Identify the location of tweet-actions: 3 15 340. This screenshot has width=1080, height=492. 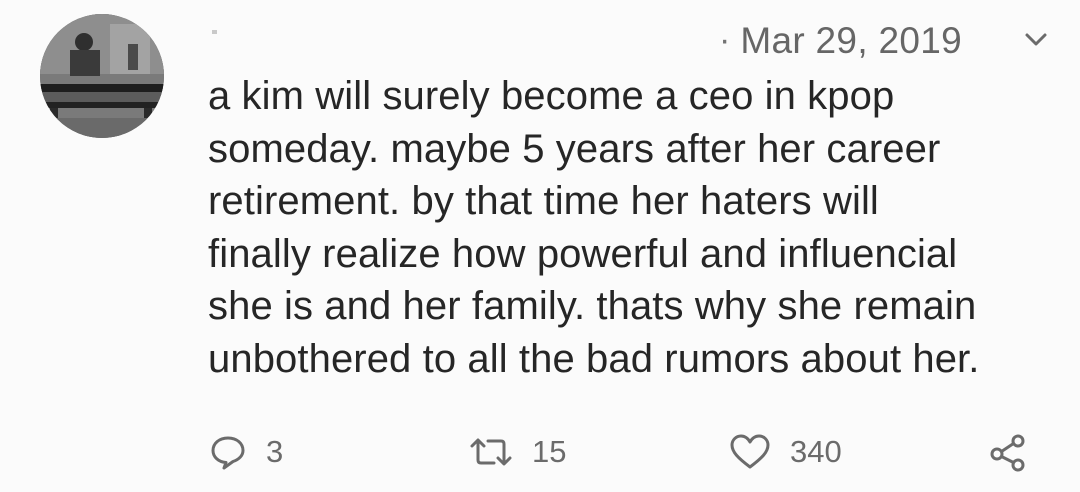
(540, 452).